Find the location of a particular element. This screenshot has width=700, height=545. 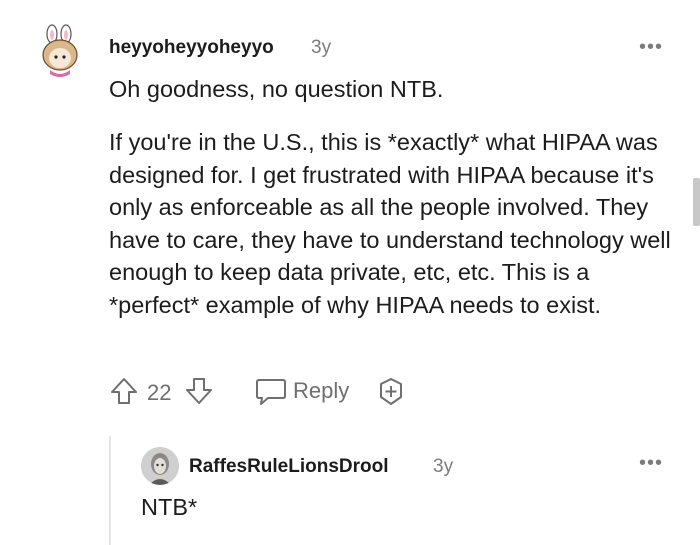

comment-avatar is located at coordinates (60, 51).